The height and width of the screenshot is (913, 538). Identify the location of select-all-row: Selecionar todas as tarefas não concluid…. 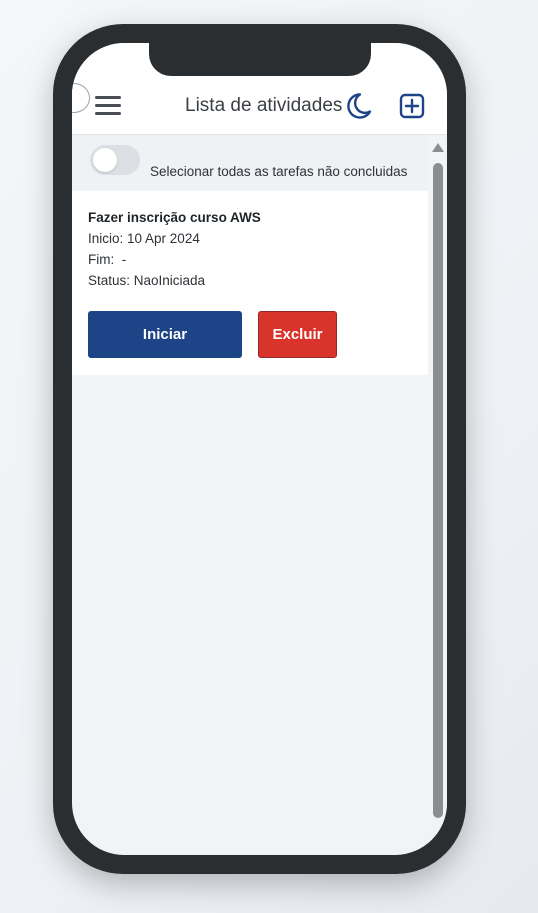
(250, 162).